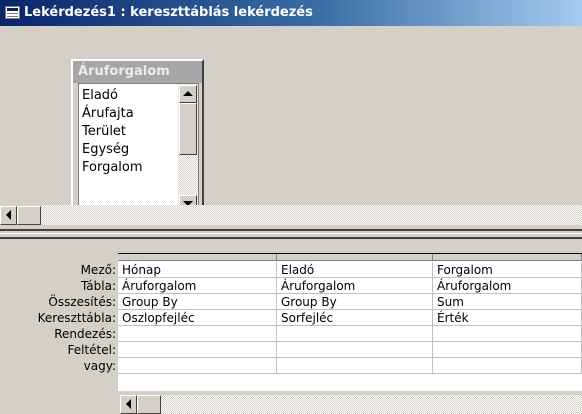 The image size is (582, 414). What do you see at coordinates (137, 72) in the screenshot?
I see `table-caption: Áruforgalom` at bounding box center [137, 72].